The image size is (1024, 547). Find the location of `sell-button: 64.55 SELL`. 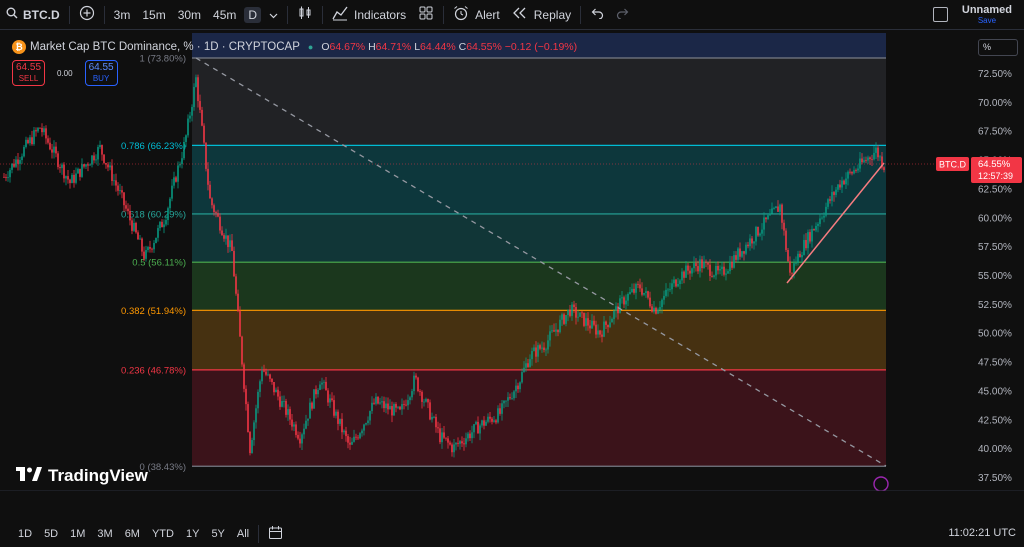

sell-button: 64.55 SELL is located at coordinates (28, 73).